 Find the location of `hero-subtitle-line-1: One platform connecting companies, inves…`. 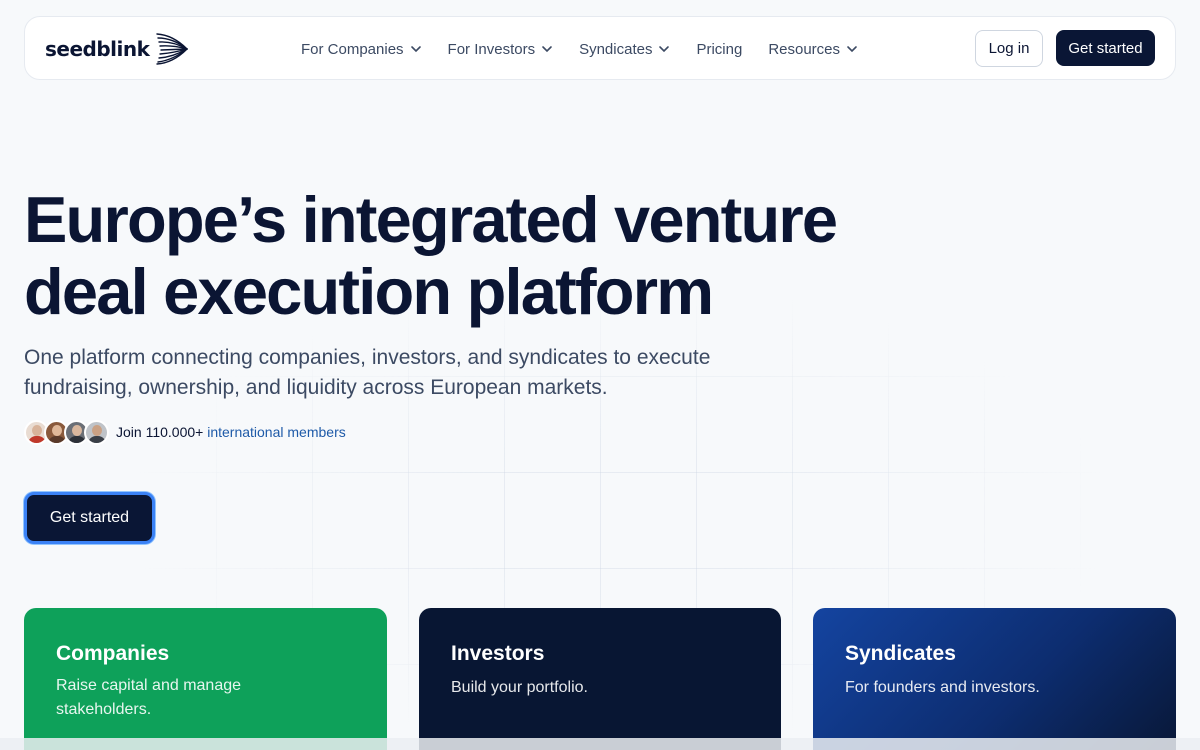

hero-subtitle-line-1: One platform connecting companies, inves… is located at coordinates (367, 357).